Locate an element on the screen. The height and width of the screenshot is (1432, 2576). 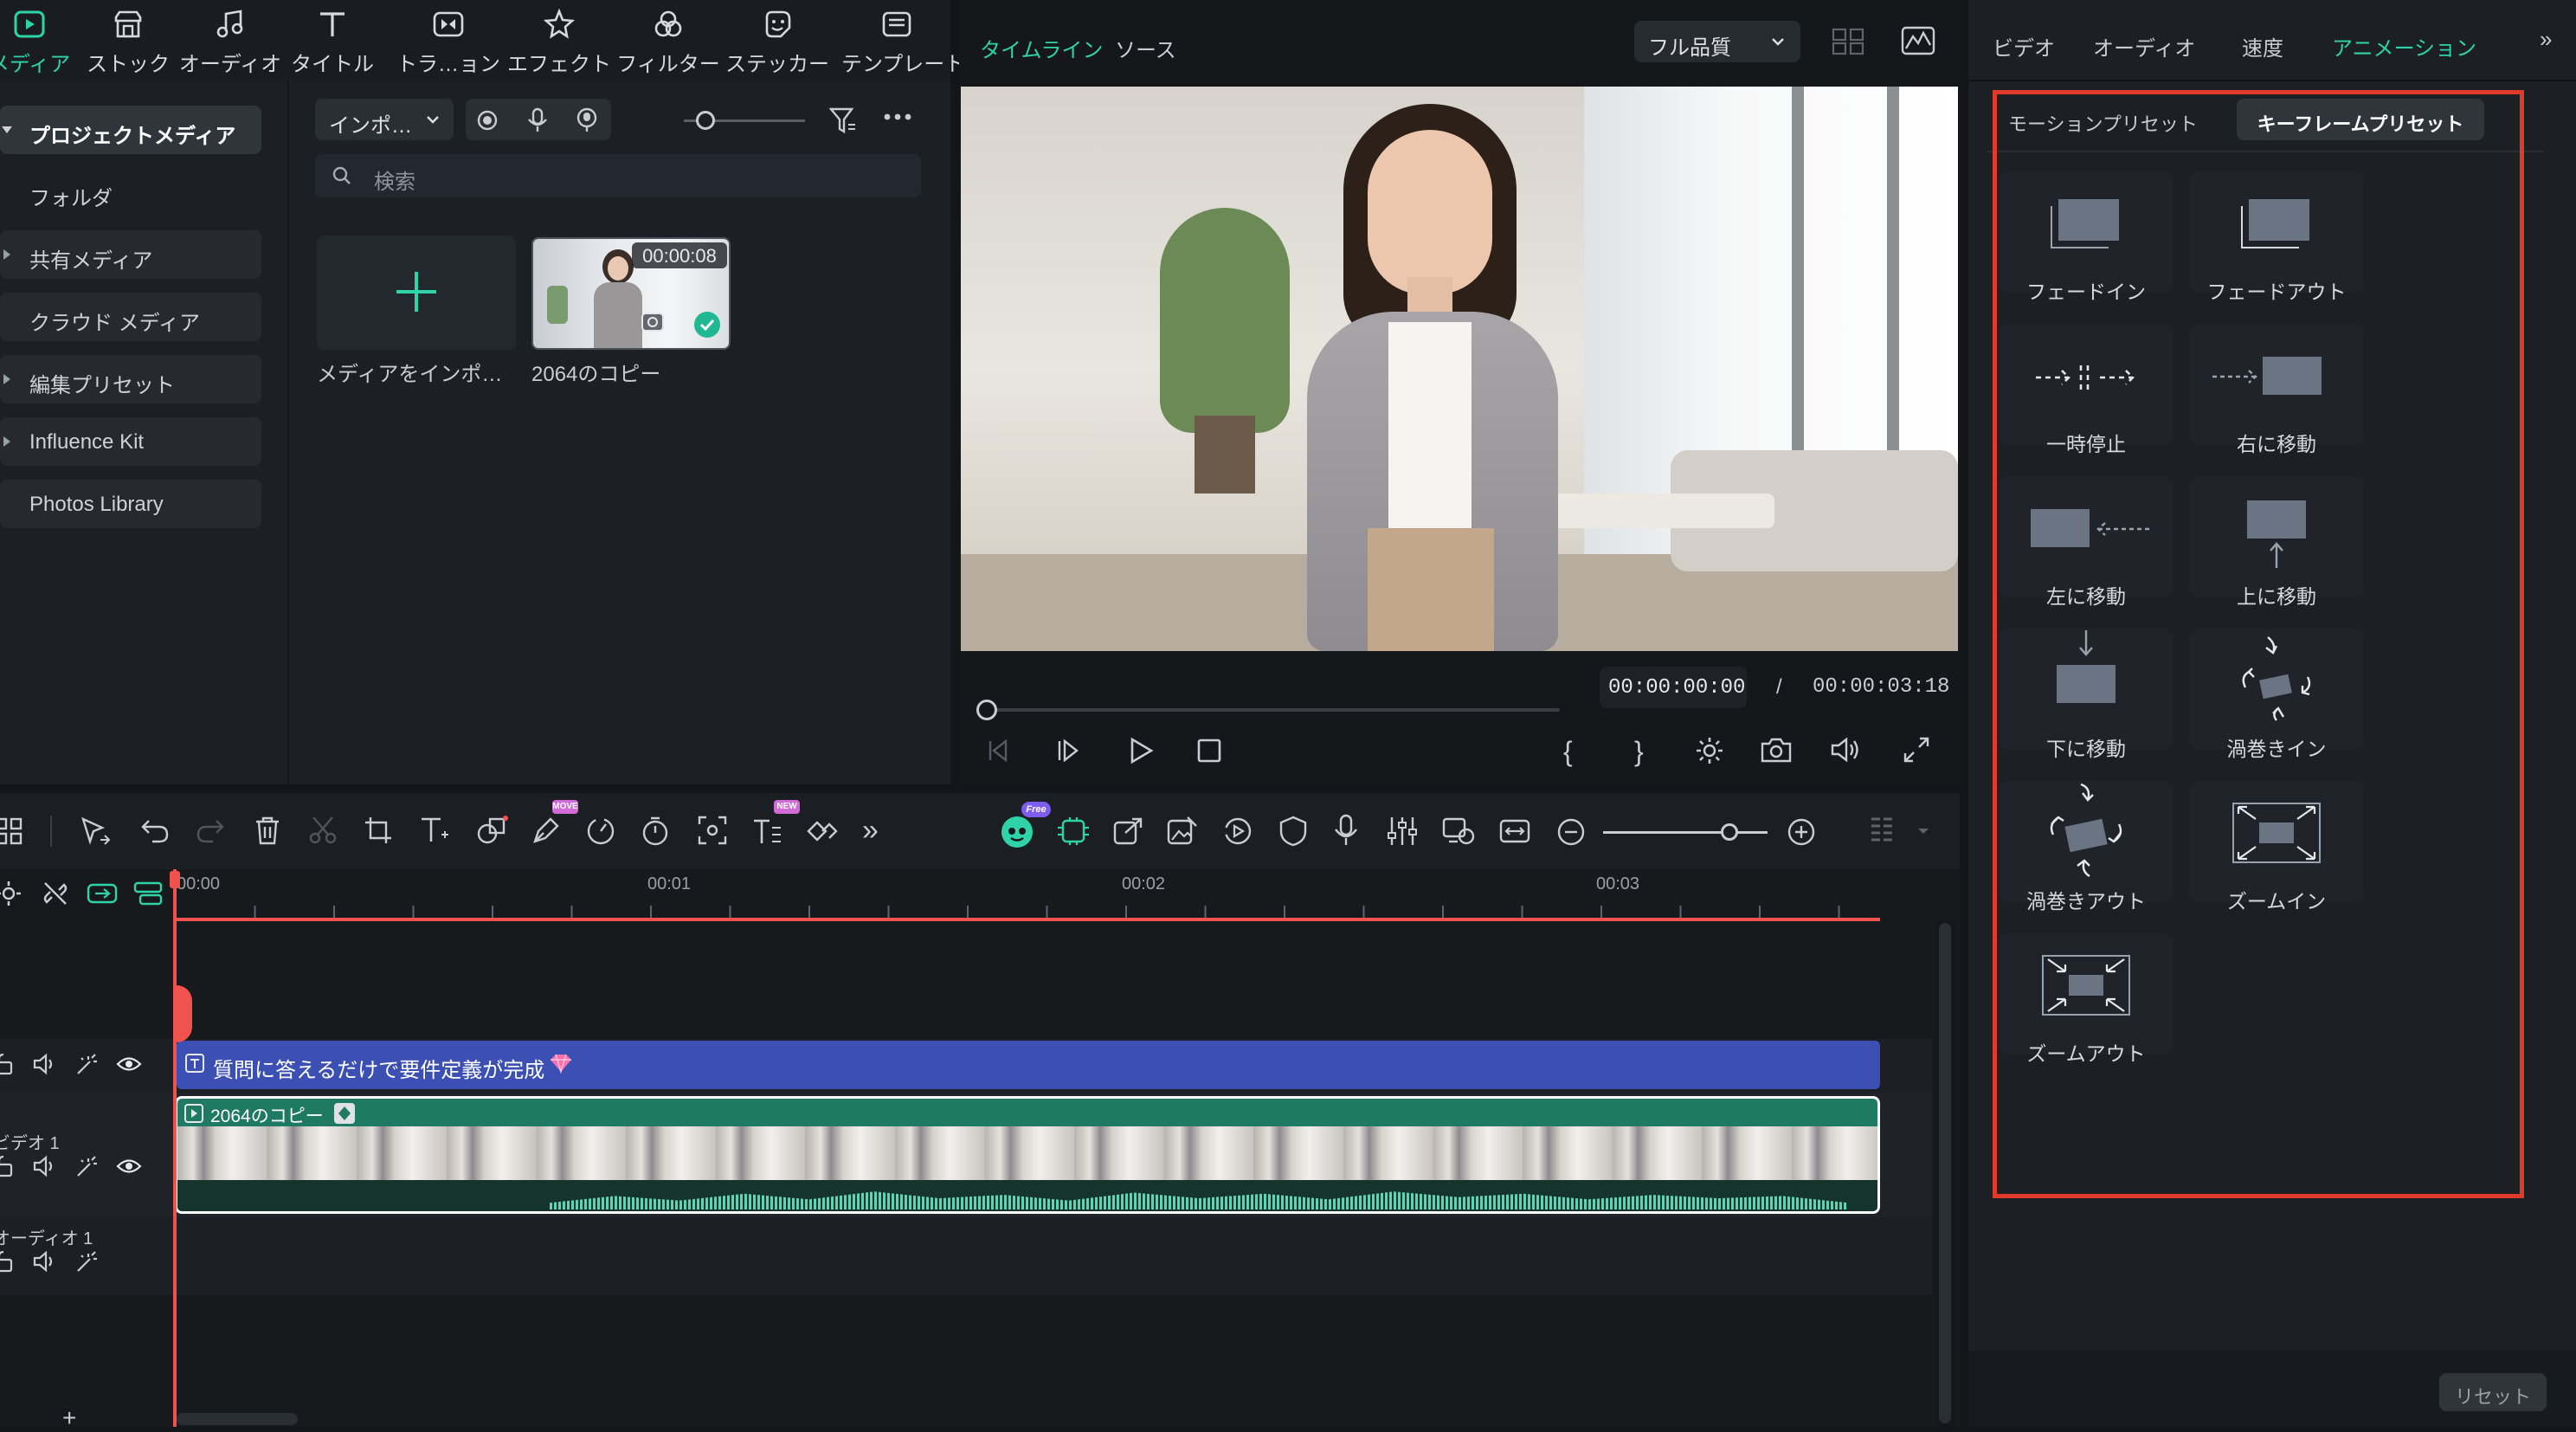
redo-icon is located at coordinates (210, 830).